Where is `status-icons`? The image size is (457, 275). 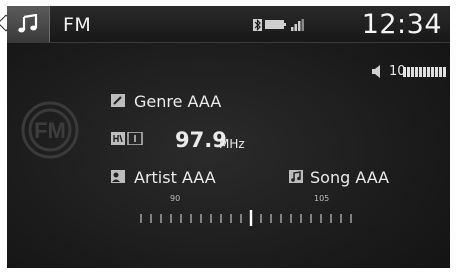
status-icons is located at coordinates (278, 25).